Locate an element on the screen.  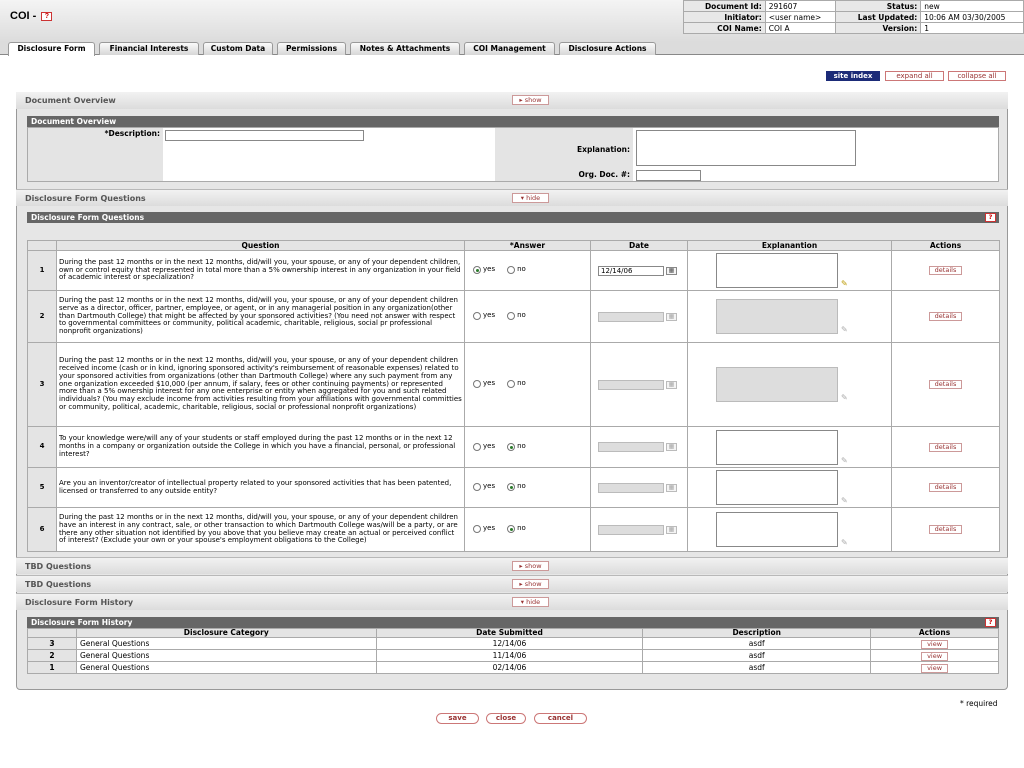
tab-notes-attachments: Notes & Attachments is located at coordinates (405, 48).